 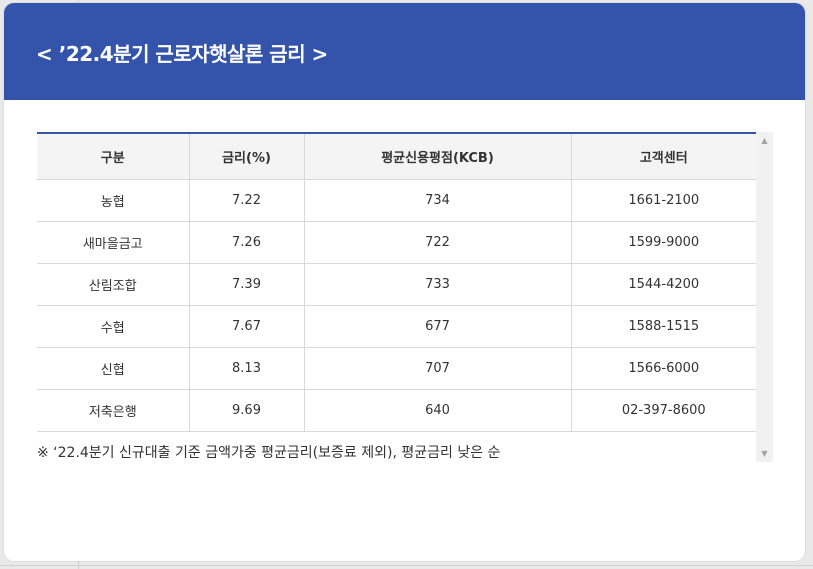 What do you see at coordinates (113, 242) in the screenshot?
I see `cell-category: 새마을금고` at bounding box center [113, 242].